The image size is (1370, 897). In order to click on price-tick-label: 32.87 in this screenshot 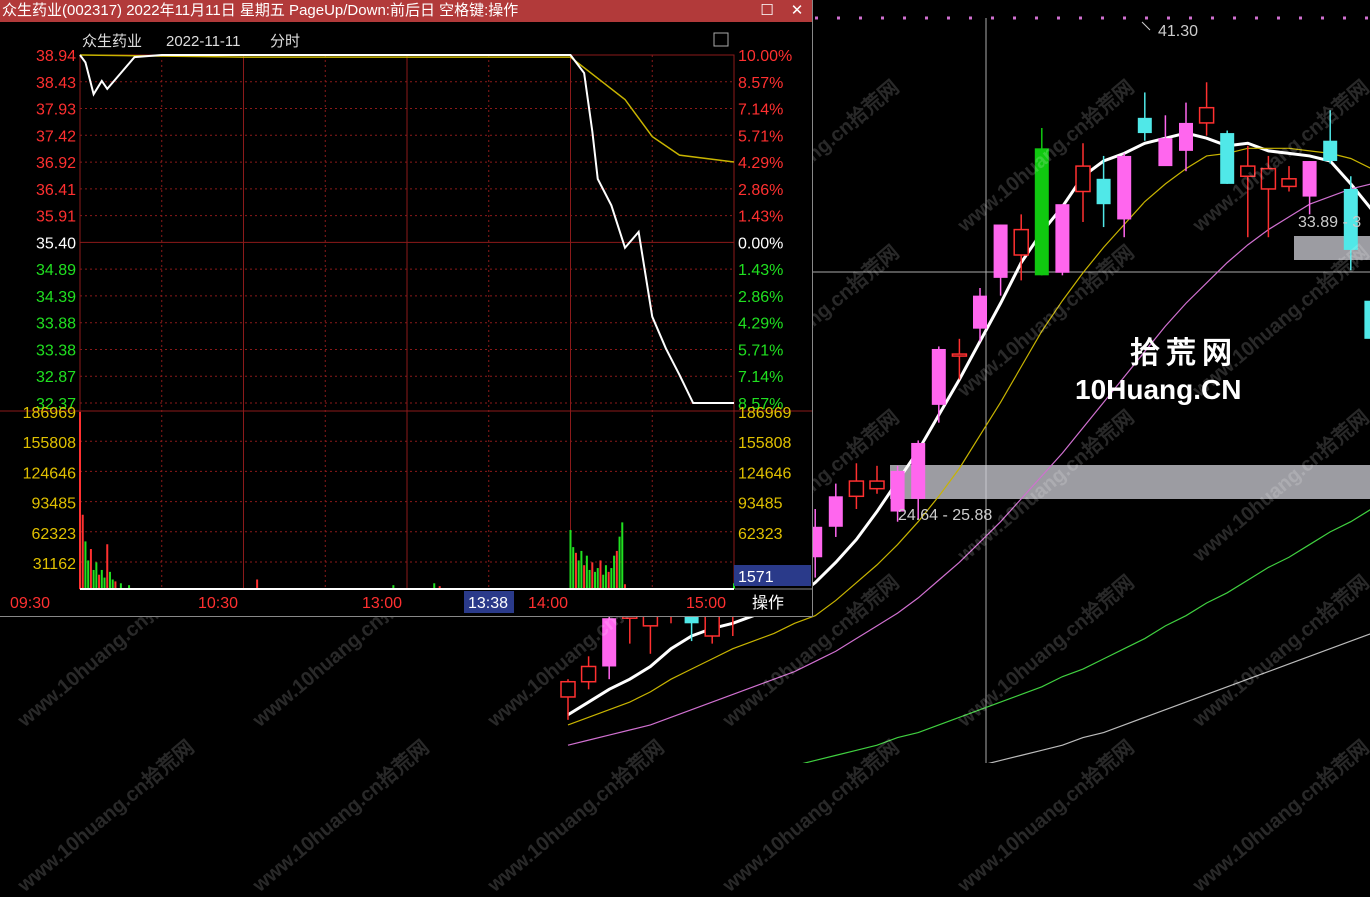, I will do `click(56, 377)`.